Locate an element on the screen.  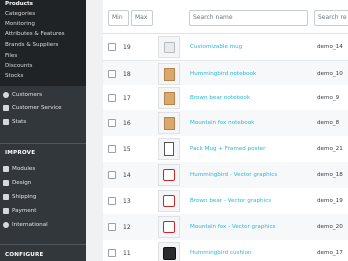
account-circle-icon is located at coordinates (6, 94).